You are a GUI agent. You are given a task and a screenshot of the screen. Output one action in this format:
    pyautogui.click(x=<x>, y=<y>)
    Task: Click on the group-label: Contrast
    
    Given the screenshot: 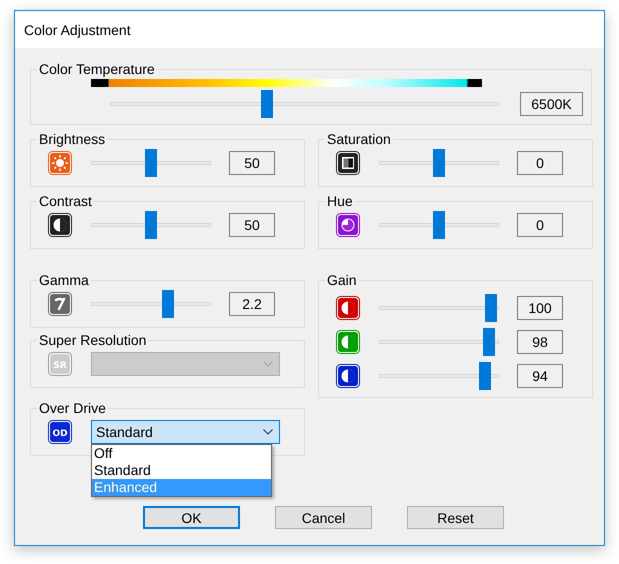 What is the action you would take?
    pyautogui.click(x=65, y=201)
    